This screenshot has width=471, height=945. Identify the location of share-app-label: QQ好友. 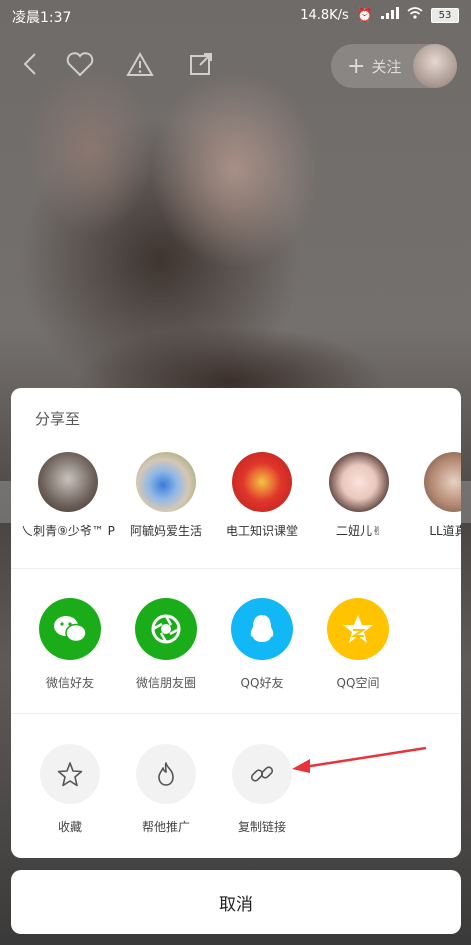
(262, 683).